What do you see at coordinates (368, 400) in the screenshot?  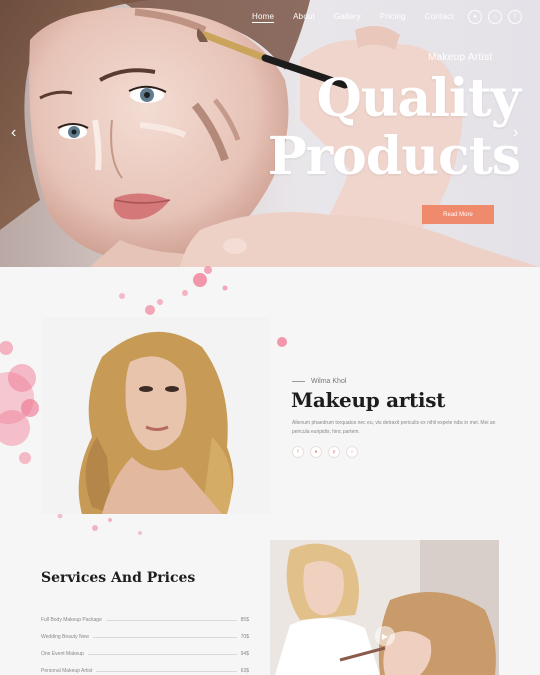 I see `about-title: Makeup artist` at bounding box center [368, 400].